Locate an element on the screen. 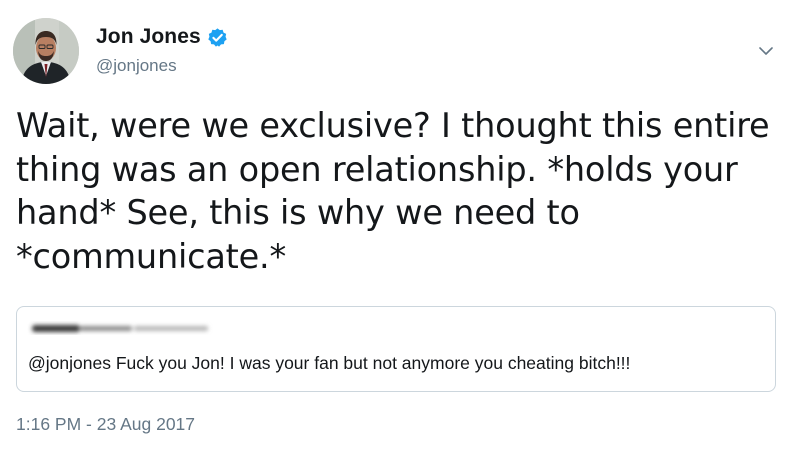 This screenshot has height=451, width=800. chevron-down-icon is located at coordinates (766, 51).